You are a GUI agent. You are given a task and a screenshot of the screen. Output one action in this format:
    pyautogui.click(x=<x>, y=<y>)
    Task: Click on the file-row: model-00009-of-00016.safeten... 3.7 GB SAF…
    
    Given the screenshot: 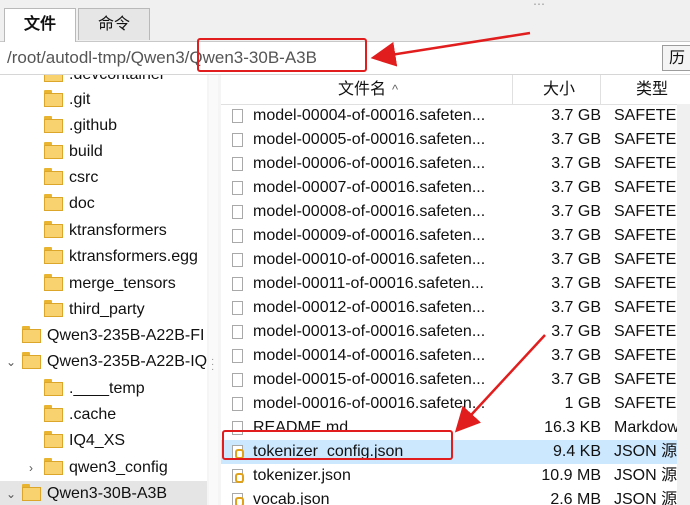 What is the action you would take?
    pyautogui.click(x=455, y=236)
    